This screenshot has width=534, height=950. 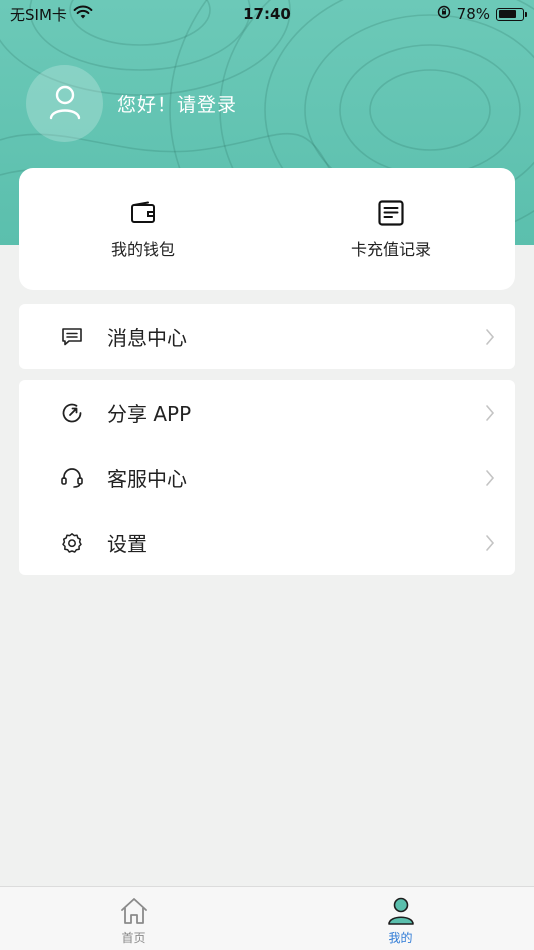 What do you see at coordinates (72, 543) in the screenshot?
I see `gear-icon` at bounding box center [72, 543].